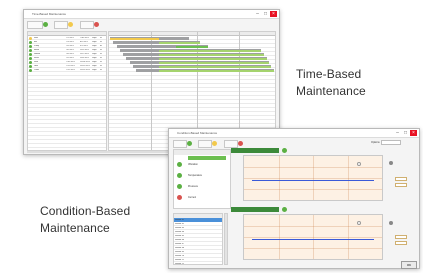  I want to click on cbm-titlebar: Condition-Based Maintenance – □ ×, so click(294, 133).